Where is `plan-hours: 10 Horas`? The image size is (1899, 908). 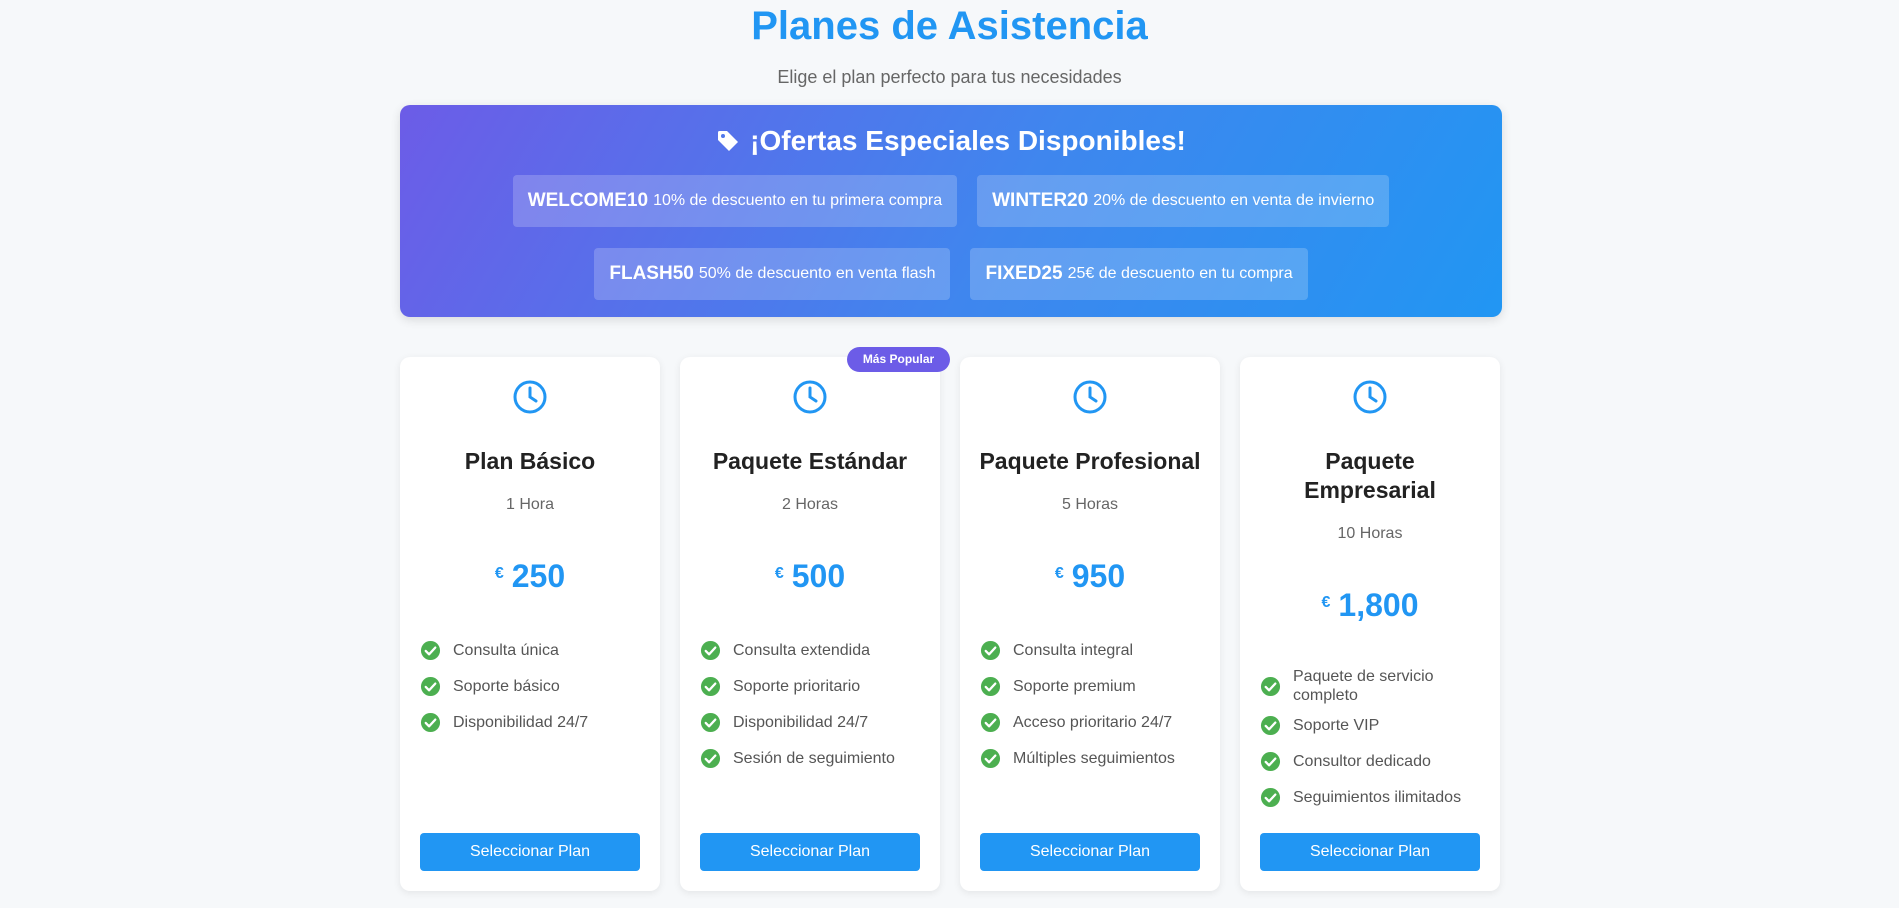
plan-hours: 10 Horas is located at coordinates (1370, 533).